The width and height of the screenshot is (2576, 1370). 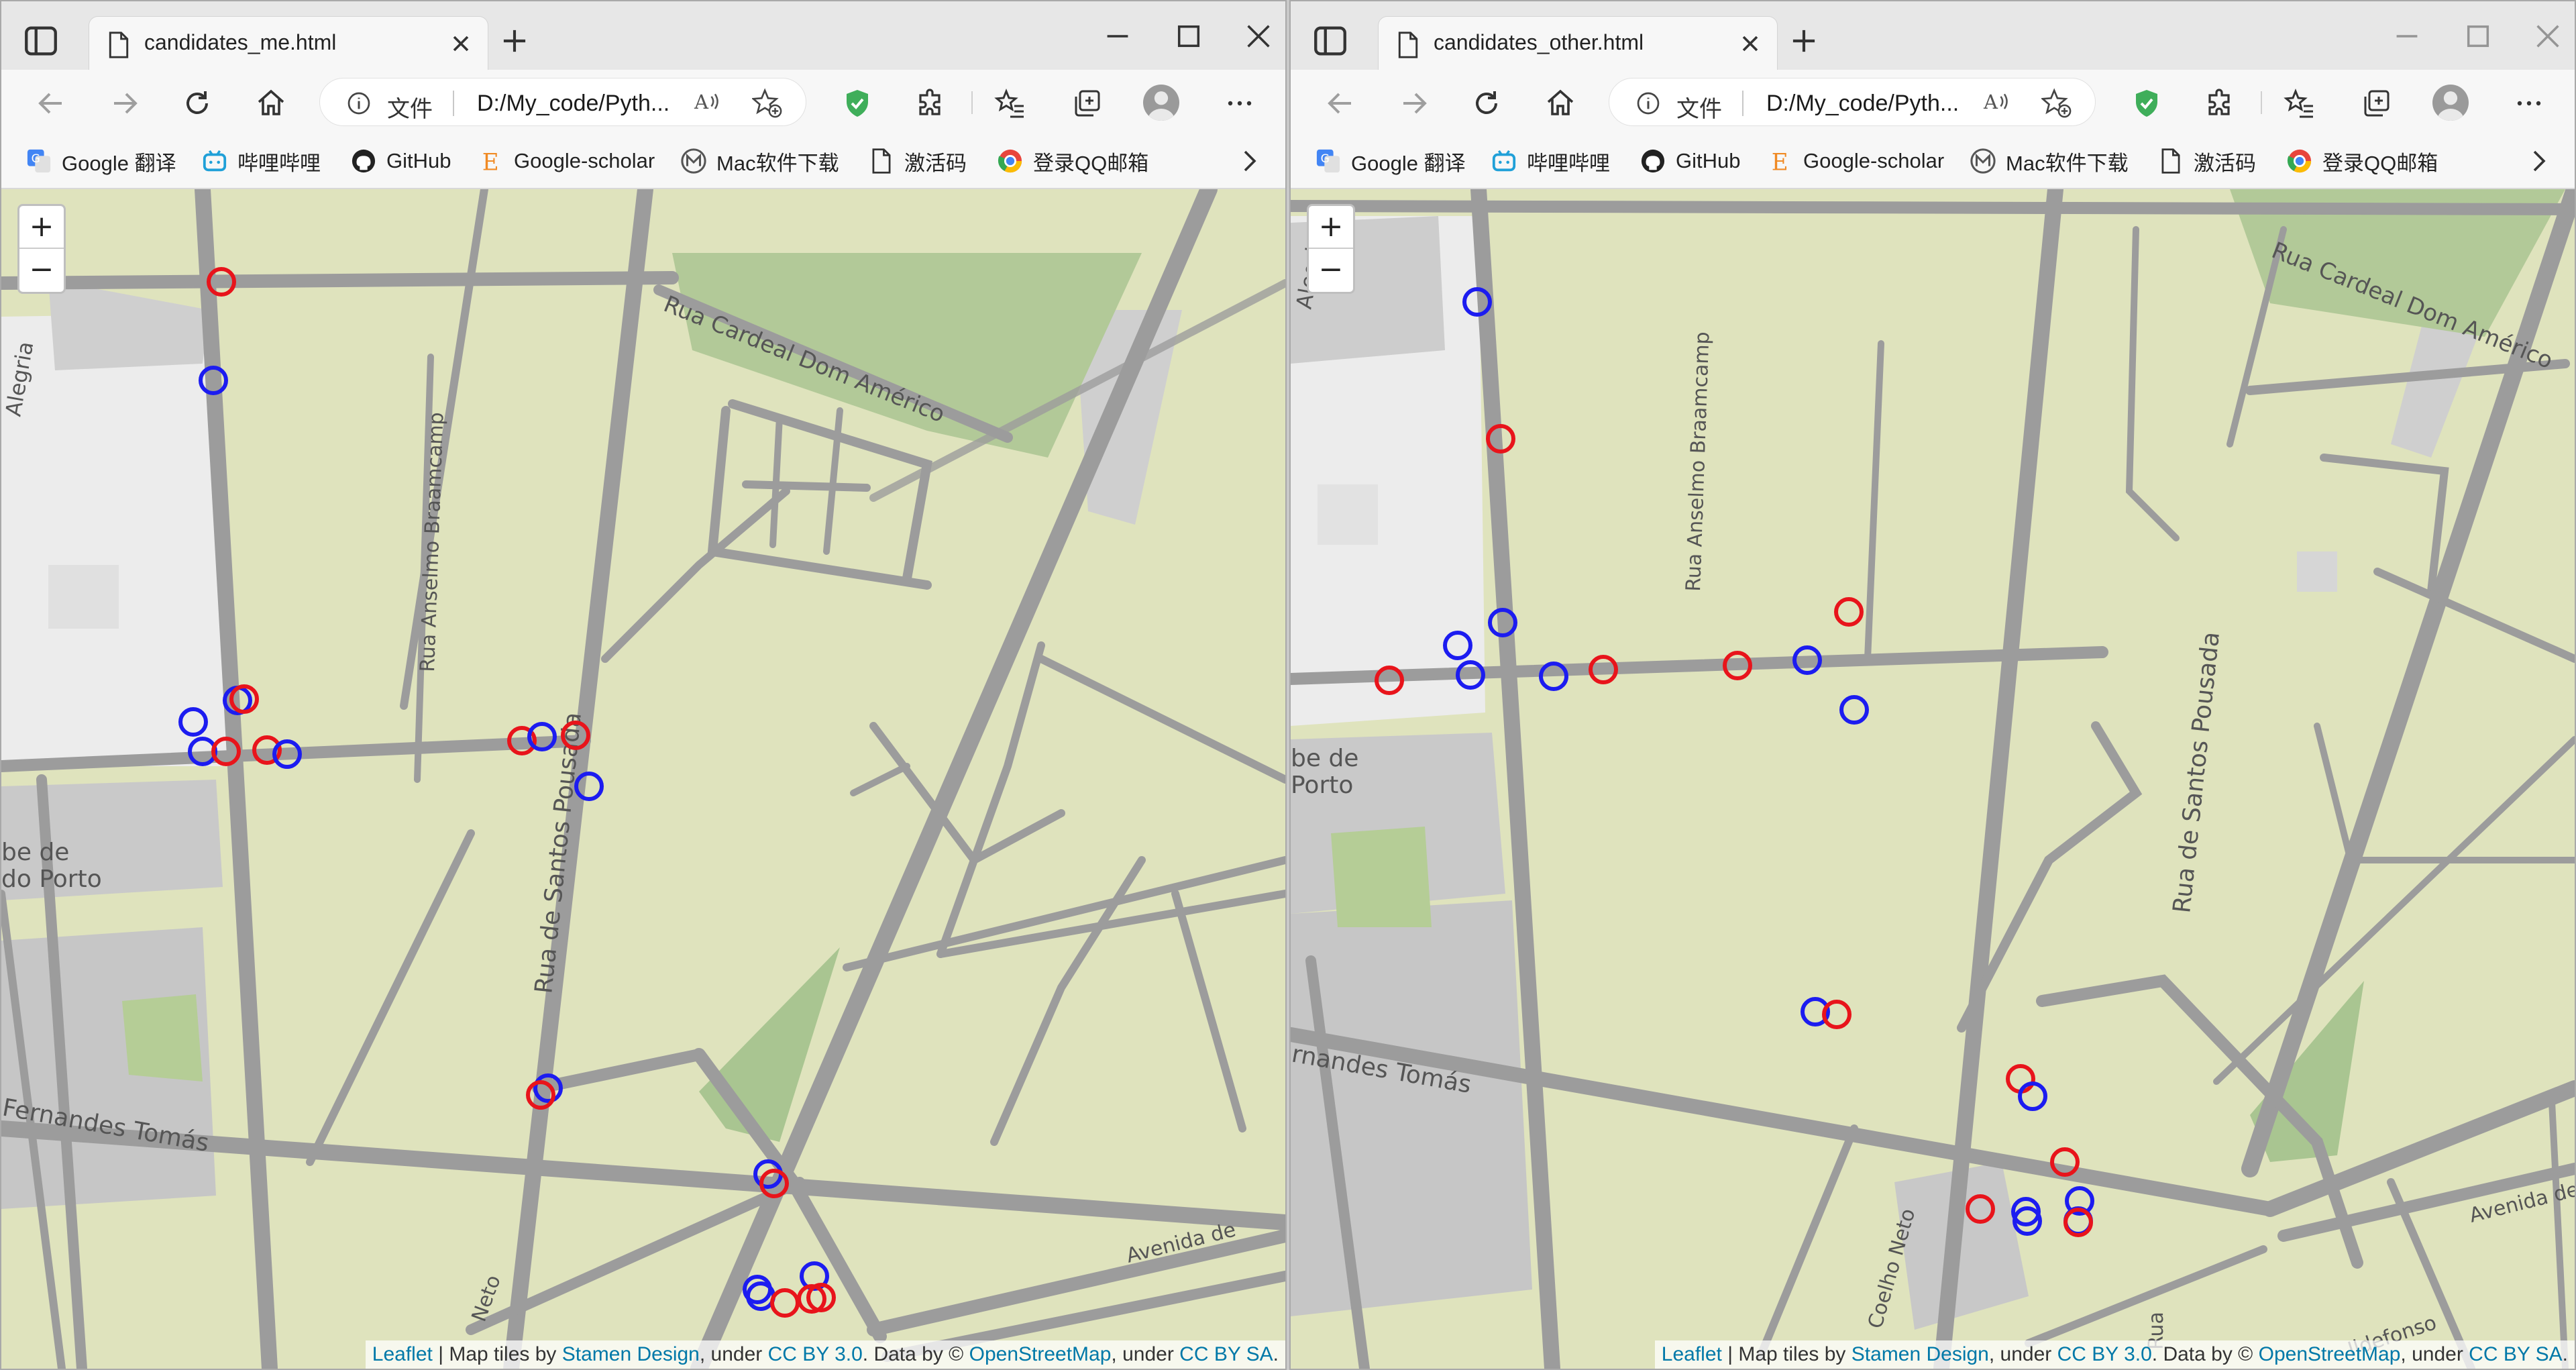 What do you see at coordinates (410, 109) in the screenshot?
I see `scheme-label: 文件` at bounding box center [410, 109].